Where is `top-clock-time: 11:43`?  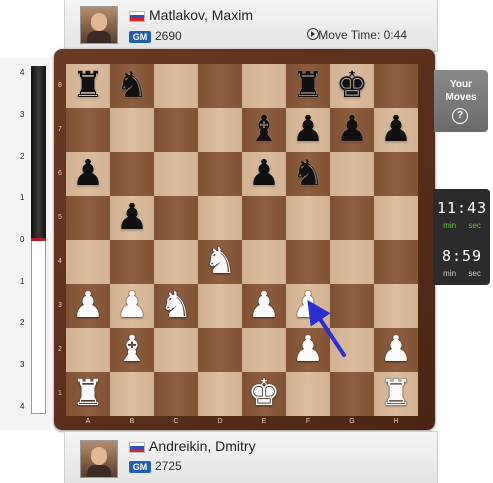
top-clock-time: 11:43 is located at coordinates (462, 208).